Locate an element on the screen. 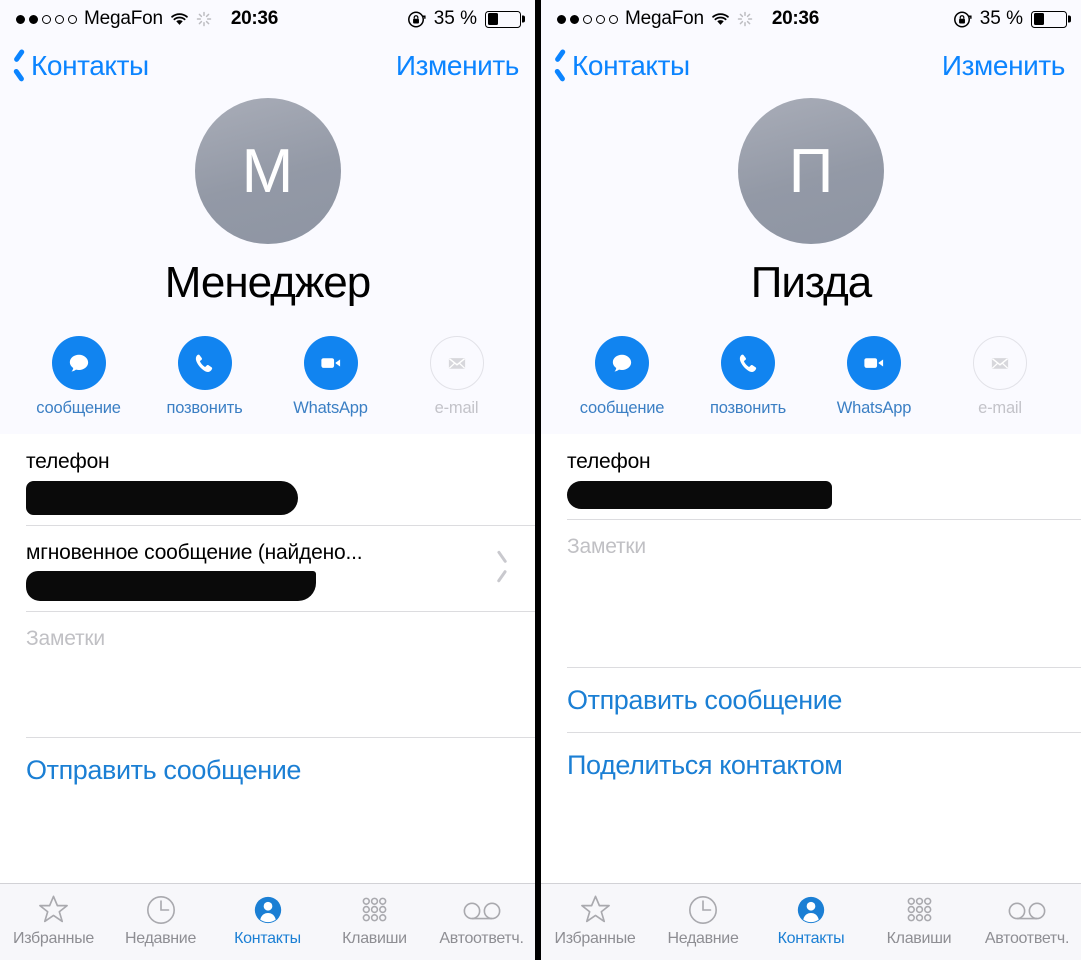  quick-action-label: e-mail is located at coordinates (456, 408).